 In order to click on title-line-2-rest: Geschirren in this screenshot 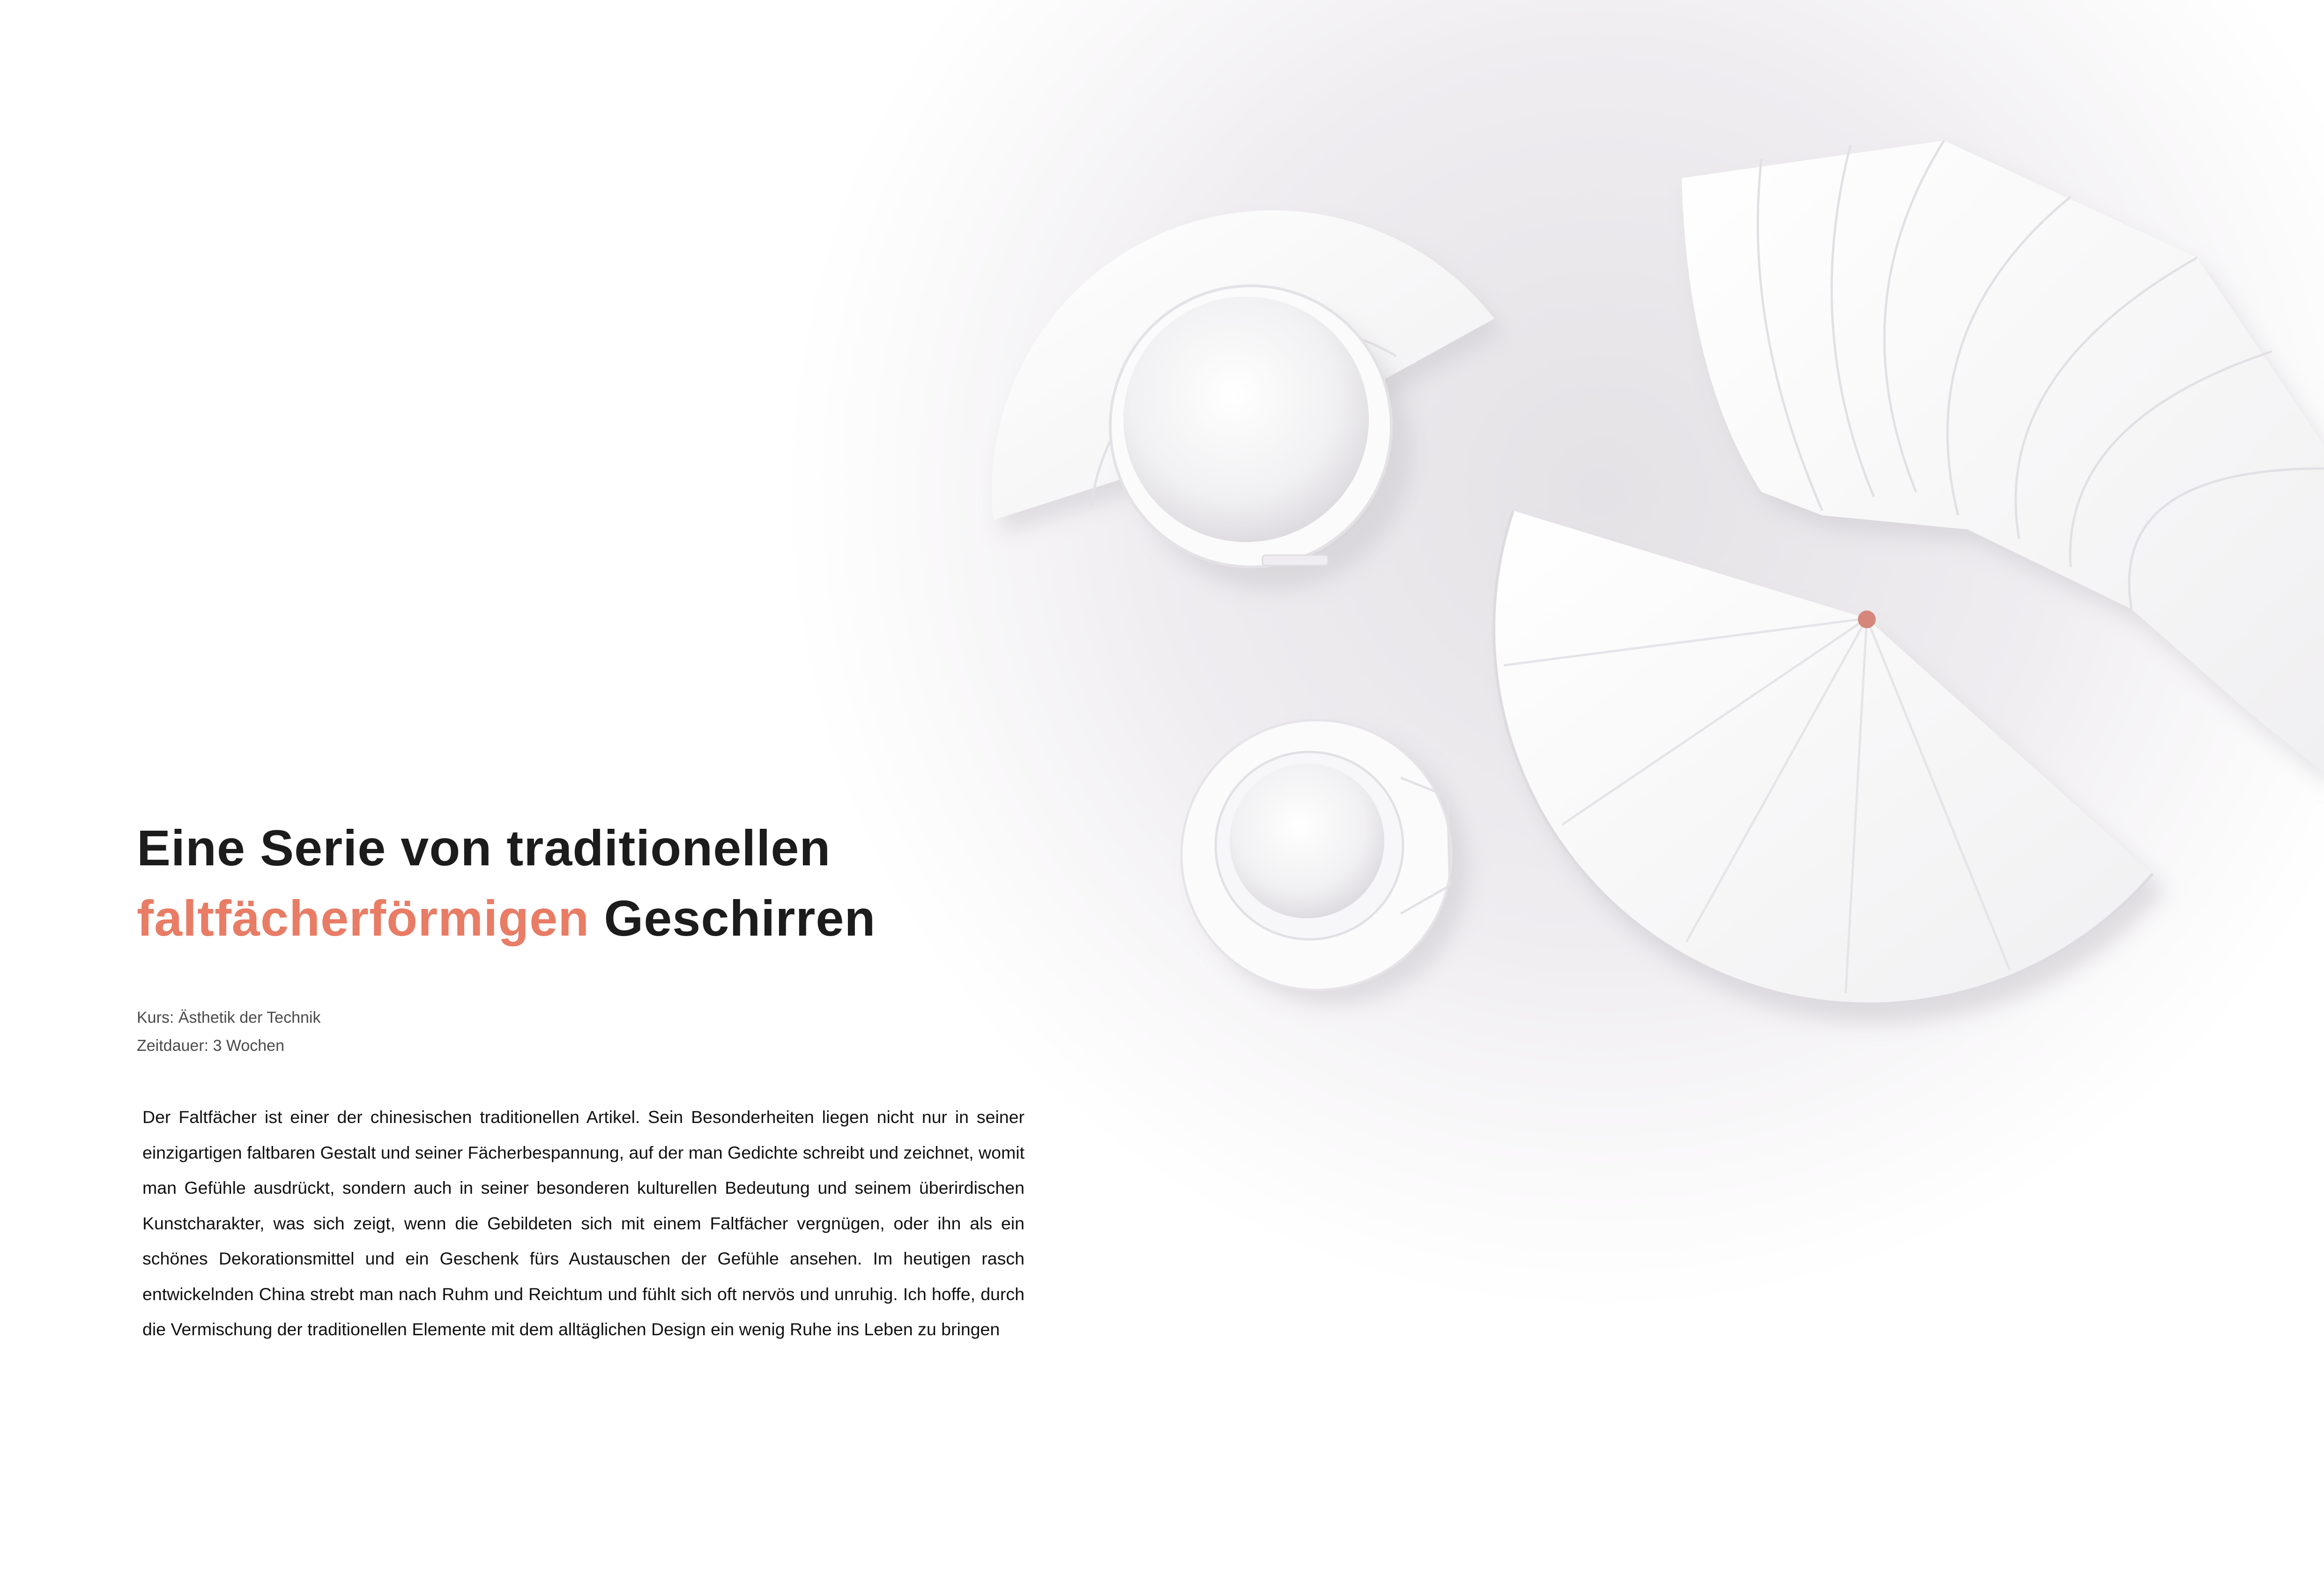, I will do `click(740, 918)`.